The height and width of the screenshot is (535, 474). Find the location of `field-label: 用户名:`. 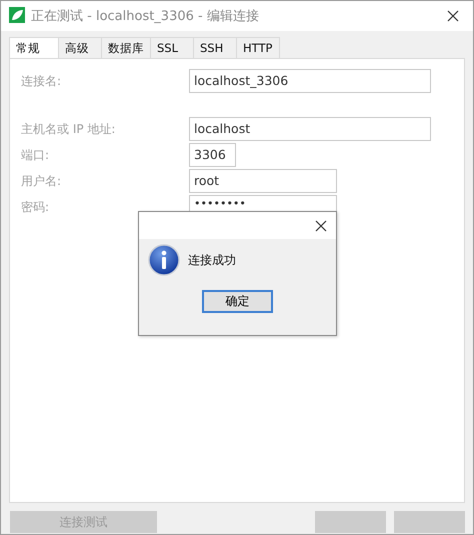

field-label: 用户名: is located at coordinates (41, 181).